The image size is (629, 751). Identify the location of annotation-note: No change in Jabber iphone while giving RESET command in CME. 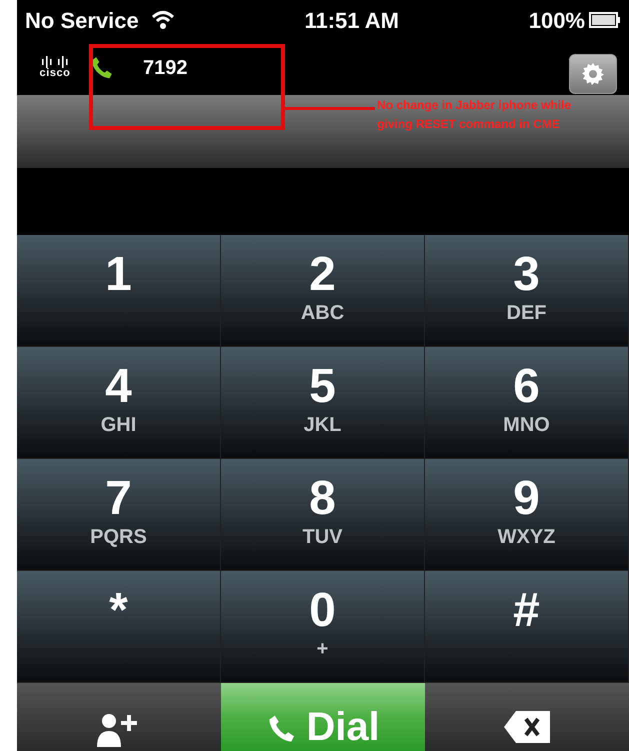
(474, 115).